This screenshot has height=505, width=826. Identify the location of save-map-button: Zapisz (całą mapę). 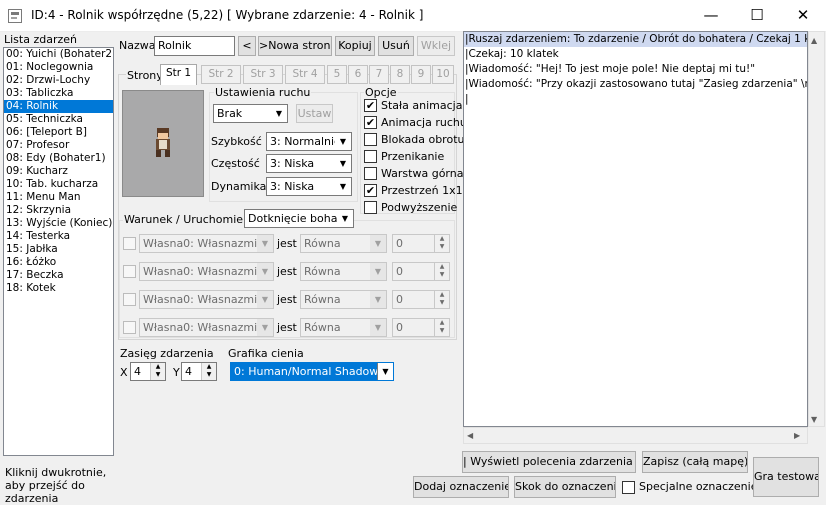
(695, 462).